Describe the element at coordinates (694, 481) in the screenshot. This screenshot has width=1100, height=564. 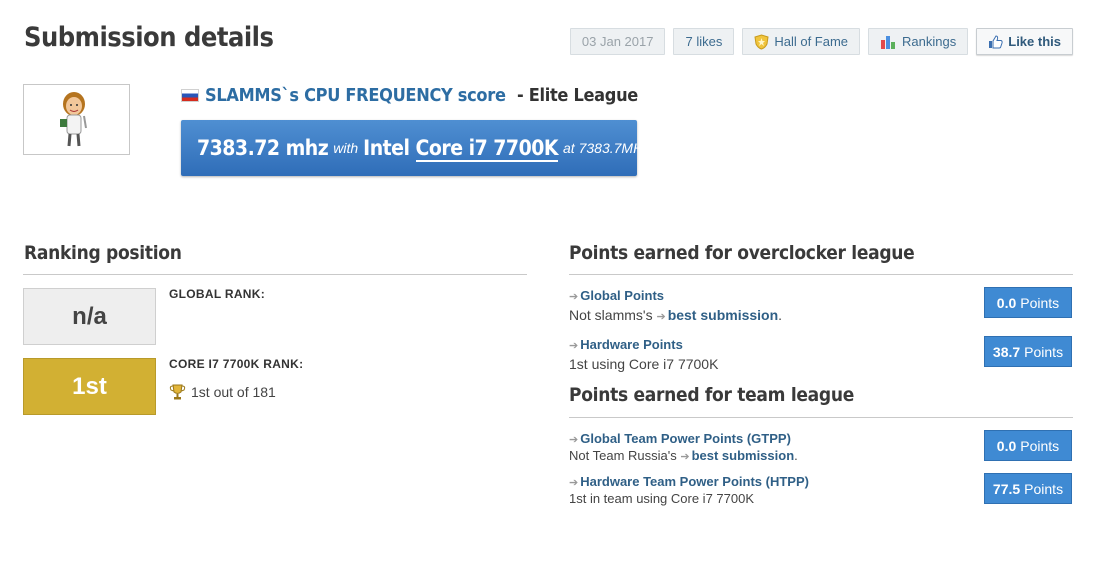
I see `htpp-link: Hardware Team Power Points (HTPP)` at that location.